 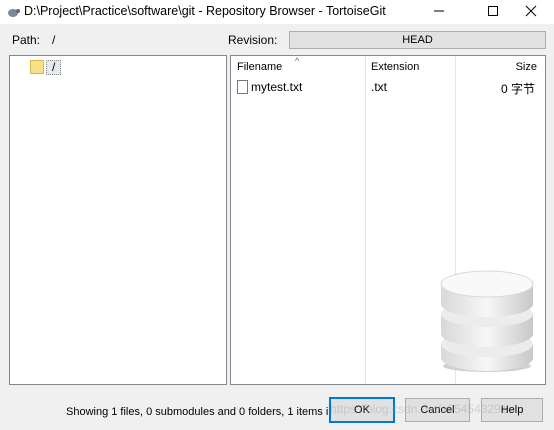 I want to click on file-size: 0 字节, so click(x=517, y=89).